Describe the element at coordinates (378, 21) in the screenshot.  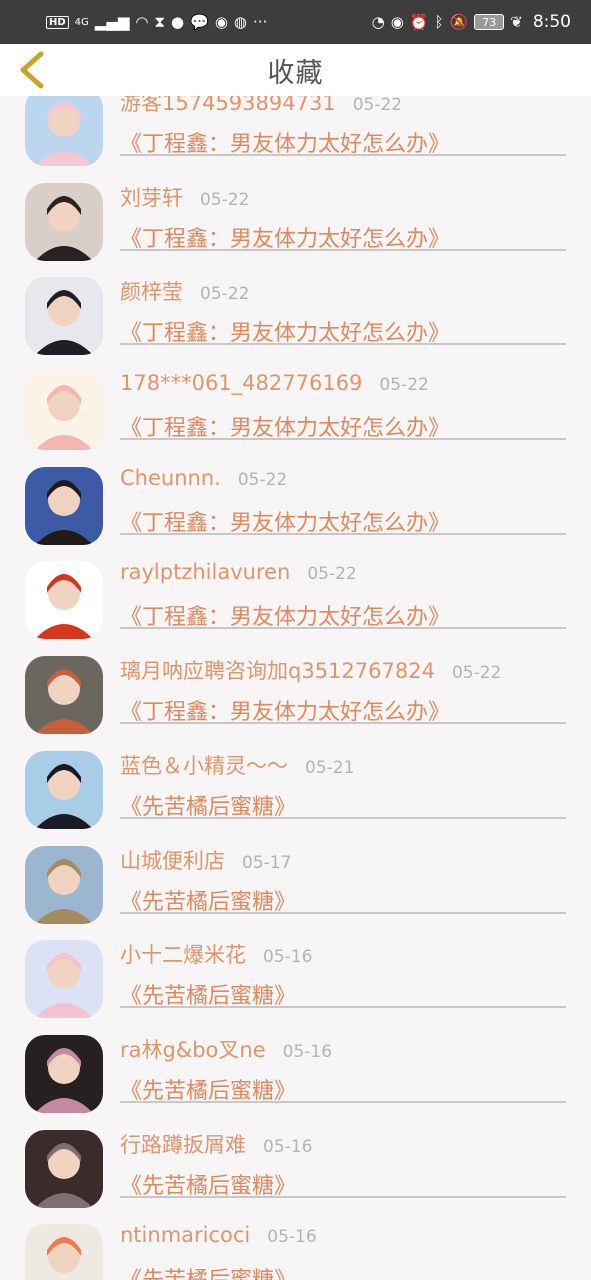
I see `data-saver-icon: ◔` at that location.